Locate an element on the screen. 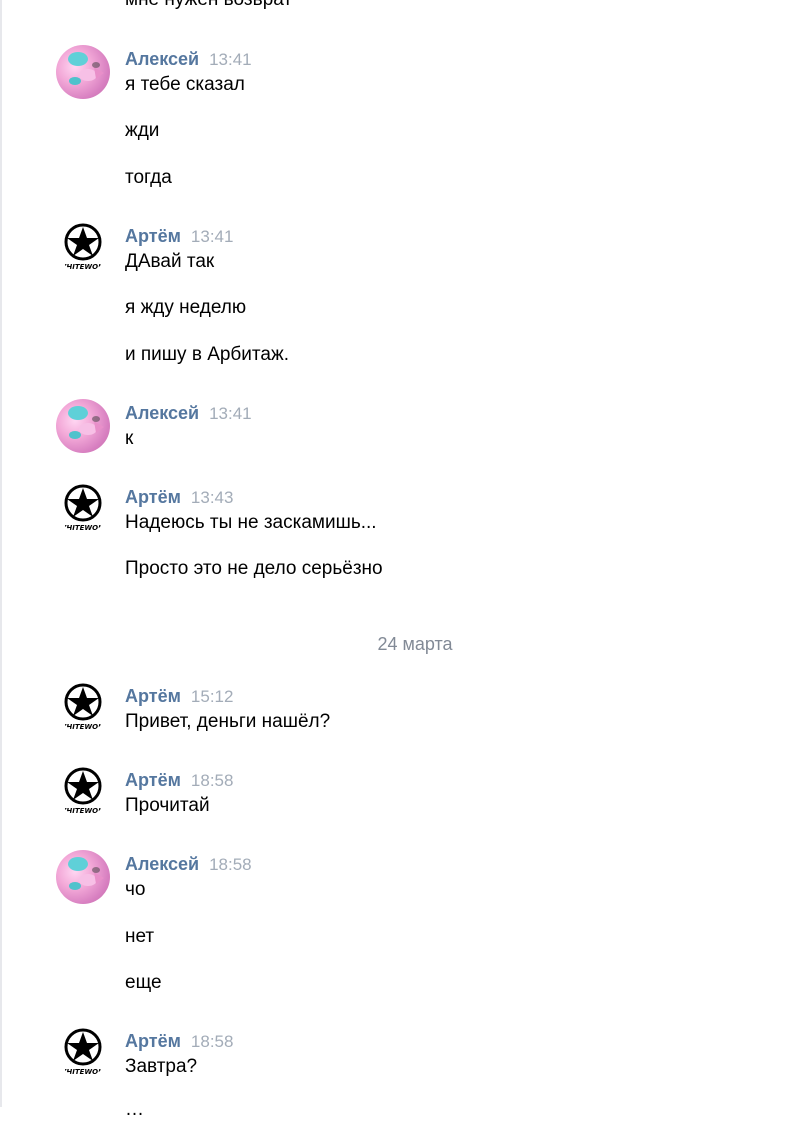 This screenshot has width=806, height=1122. message-text: Привет, деньги нашёл? is located at coordinates (228, 721).